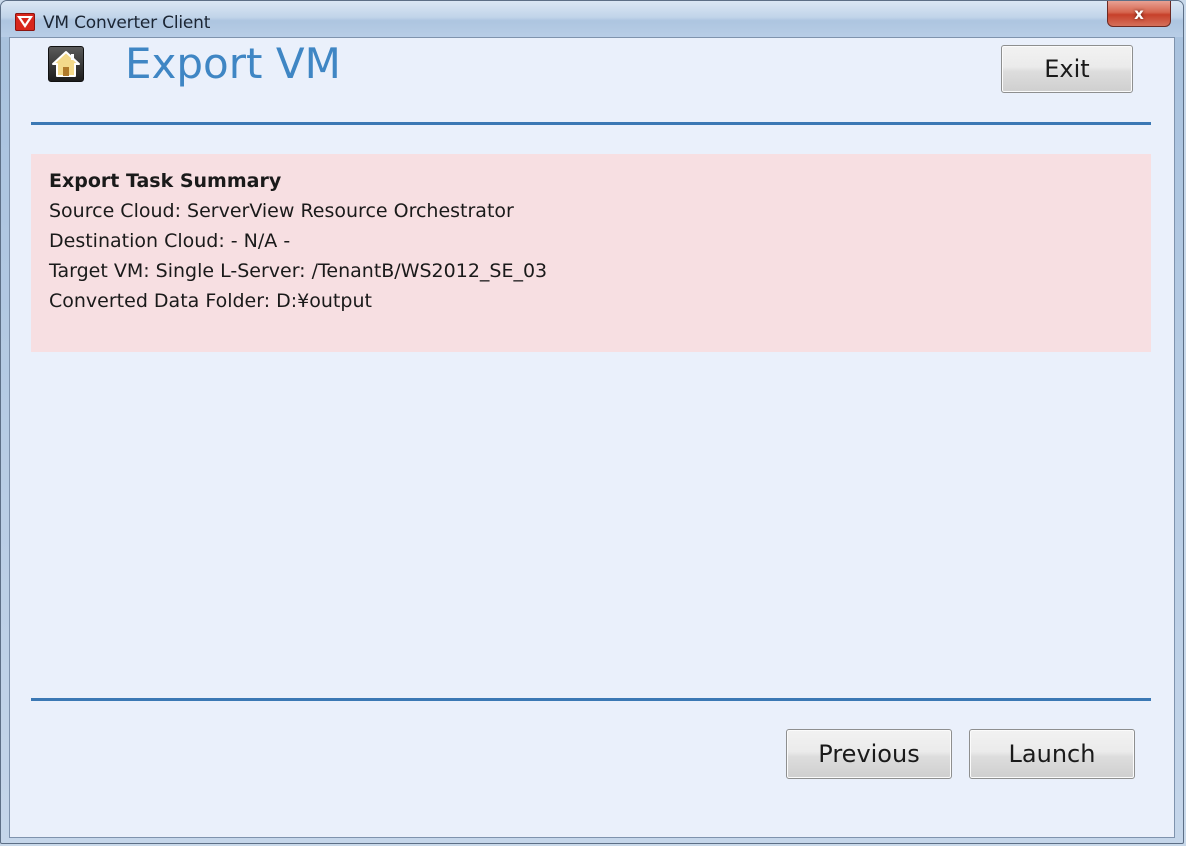 The image size is (1186, 846). What do you see at coordinates (1176, 836) in the screenshot?
I see `resize-grip` at bounding box center [1176, 836].